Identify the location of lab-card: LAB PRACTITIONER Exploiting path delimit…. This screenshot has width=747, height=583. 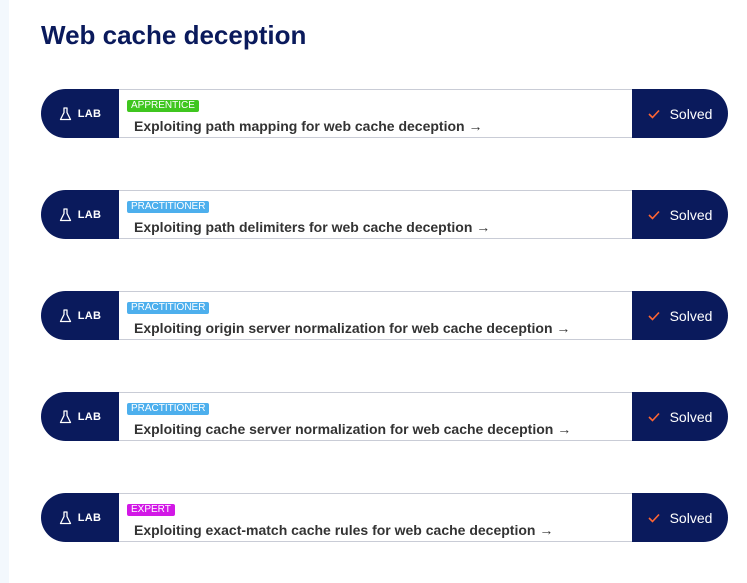
(384, 214).